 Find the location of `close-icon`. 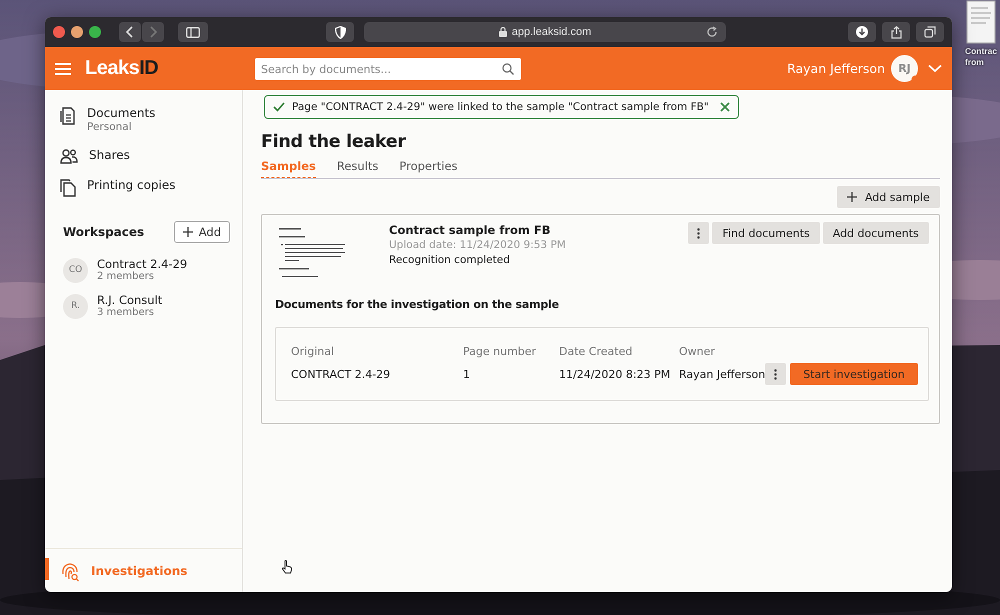

close-icon is located at coordinates (725, 107).